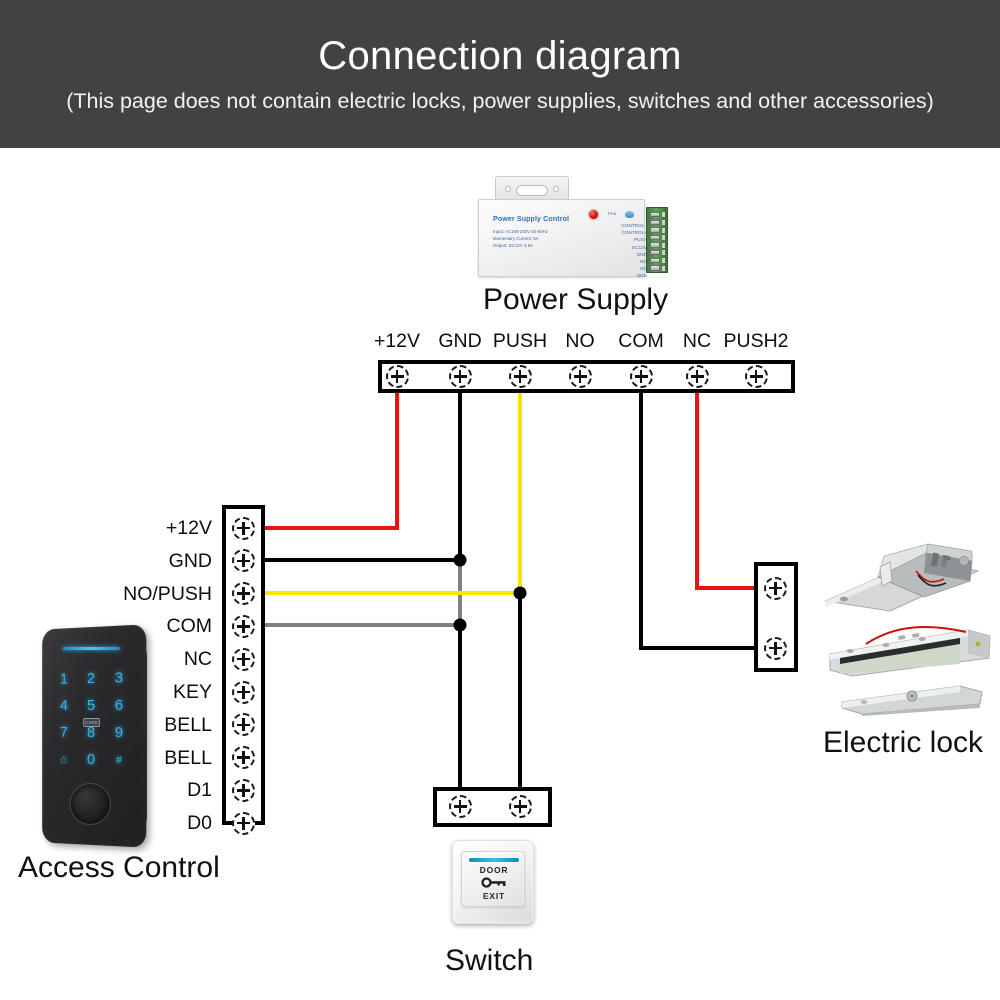 The width and height of the screenshot is (1000, 1000). I want to click on access-control-terminal-block, so click(243, 670).